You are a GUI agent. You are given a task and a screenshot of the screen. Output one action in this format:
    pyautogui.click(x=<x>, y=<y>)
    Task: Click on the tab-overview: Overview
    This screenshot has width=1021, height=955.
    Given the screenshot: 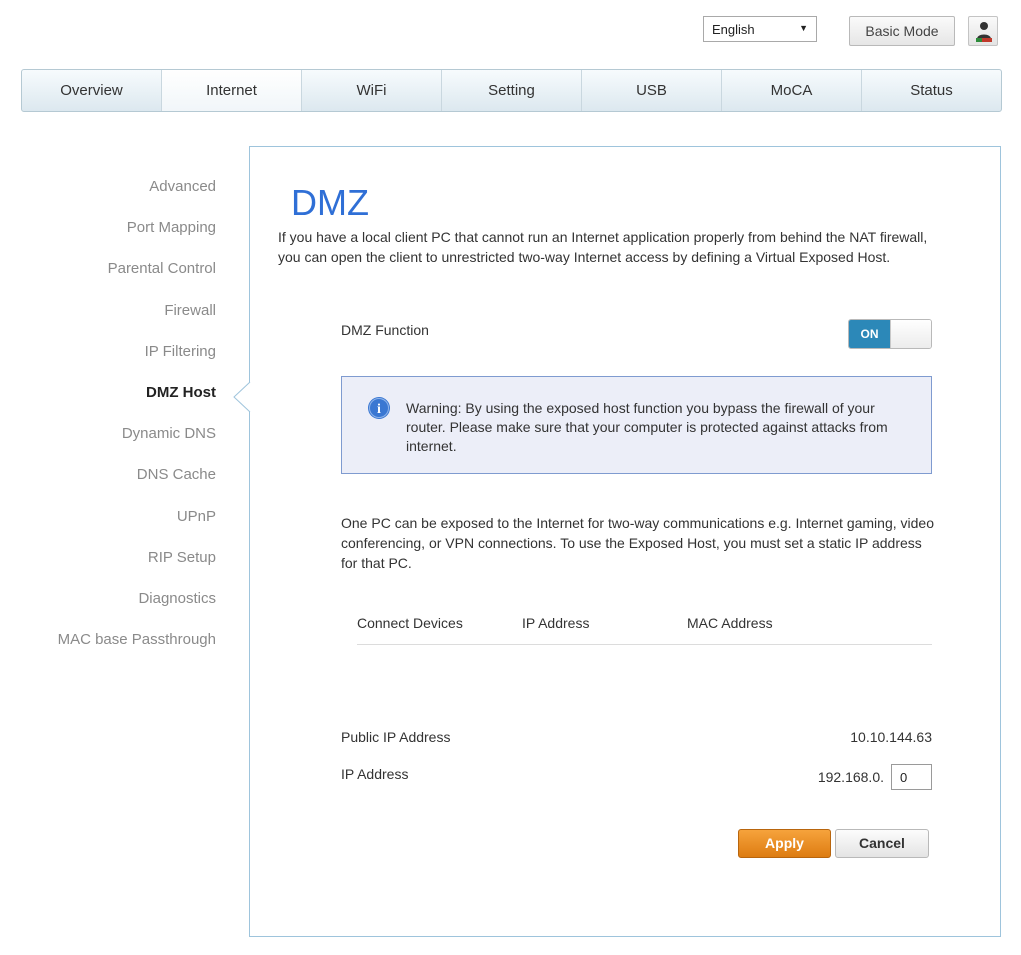 What is the action you would take?
    pyautogui.click(x=92, y=90)
    